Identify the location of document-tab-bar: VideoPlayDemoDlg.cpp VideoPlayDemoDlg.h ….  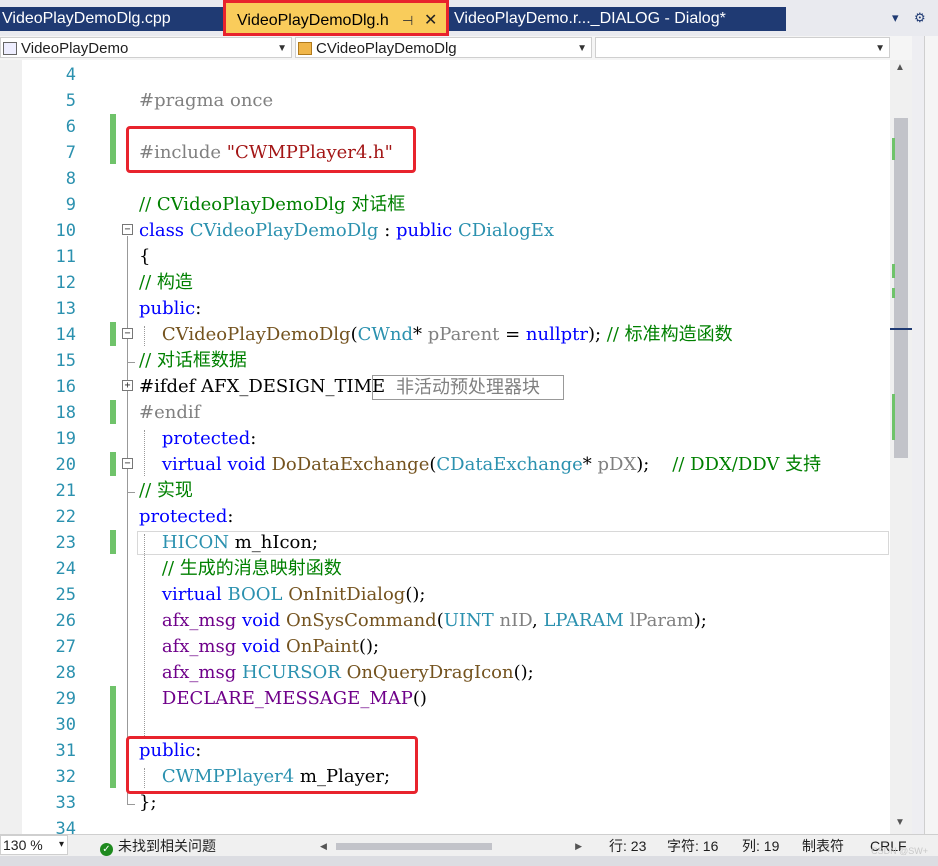
(469, 18).